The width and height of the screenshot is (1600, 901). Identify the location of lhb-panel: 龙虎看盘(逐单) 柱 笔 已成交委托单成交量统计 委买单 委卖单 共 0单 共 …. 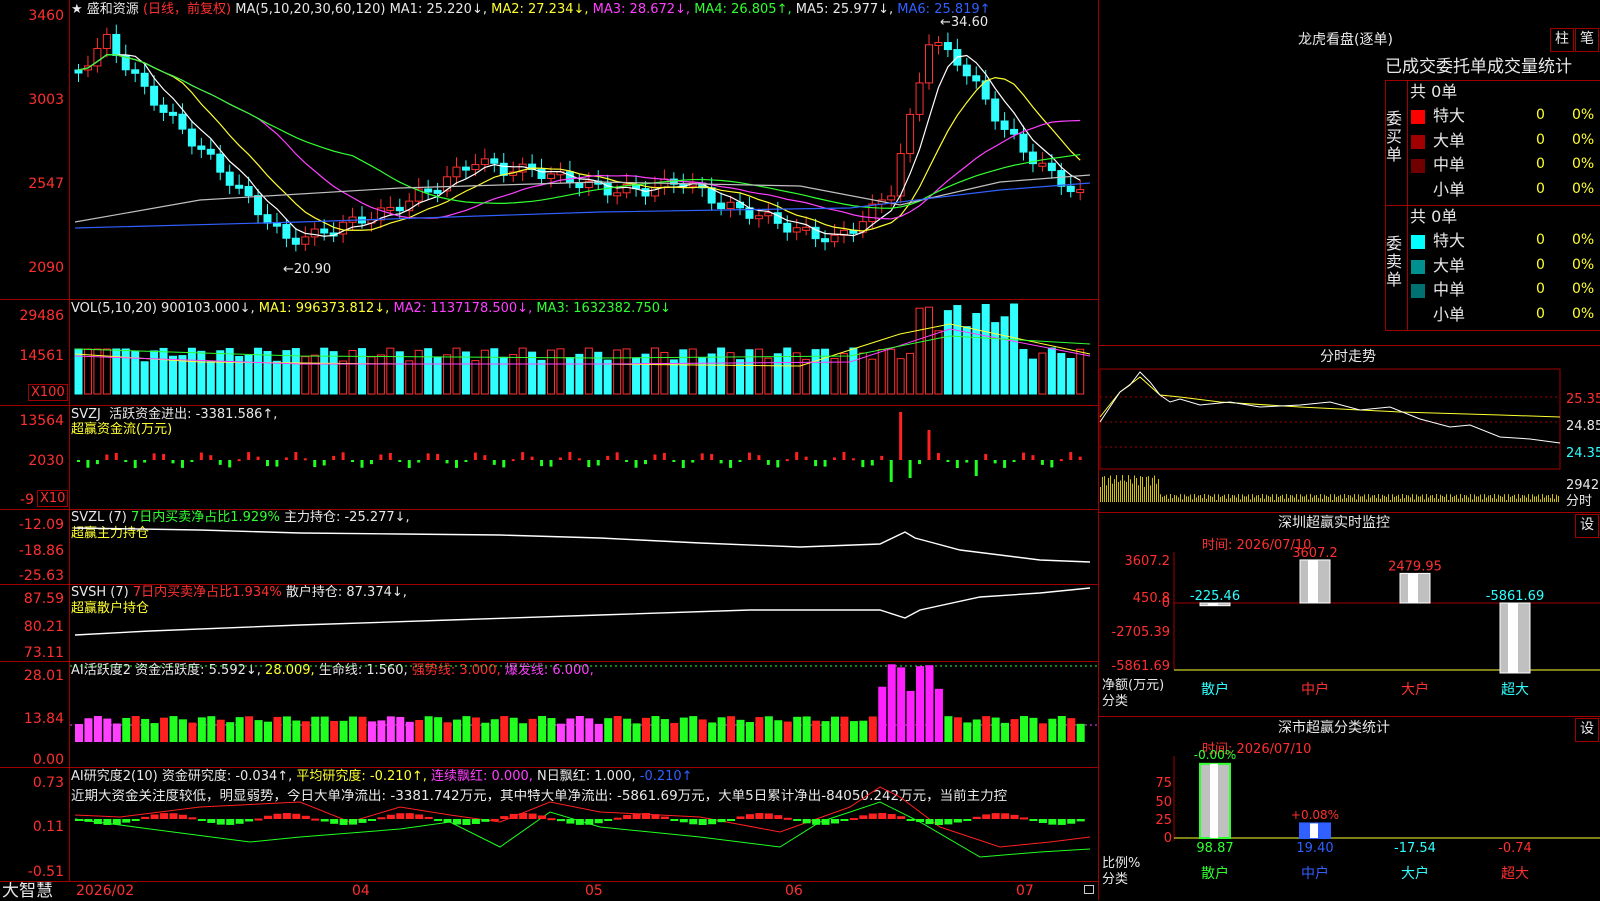
(1350, 172).